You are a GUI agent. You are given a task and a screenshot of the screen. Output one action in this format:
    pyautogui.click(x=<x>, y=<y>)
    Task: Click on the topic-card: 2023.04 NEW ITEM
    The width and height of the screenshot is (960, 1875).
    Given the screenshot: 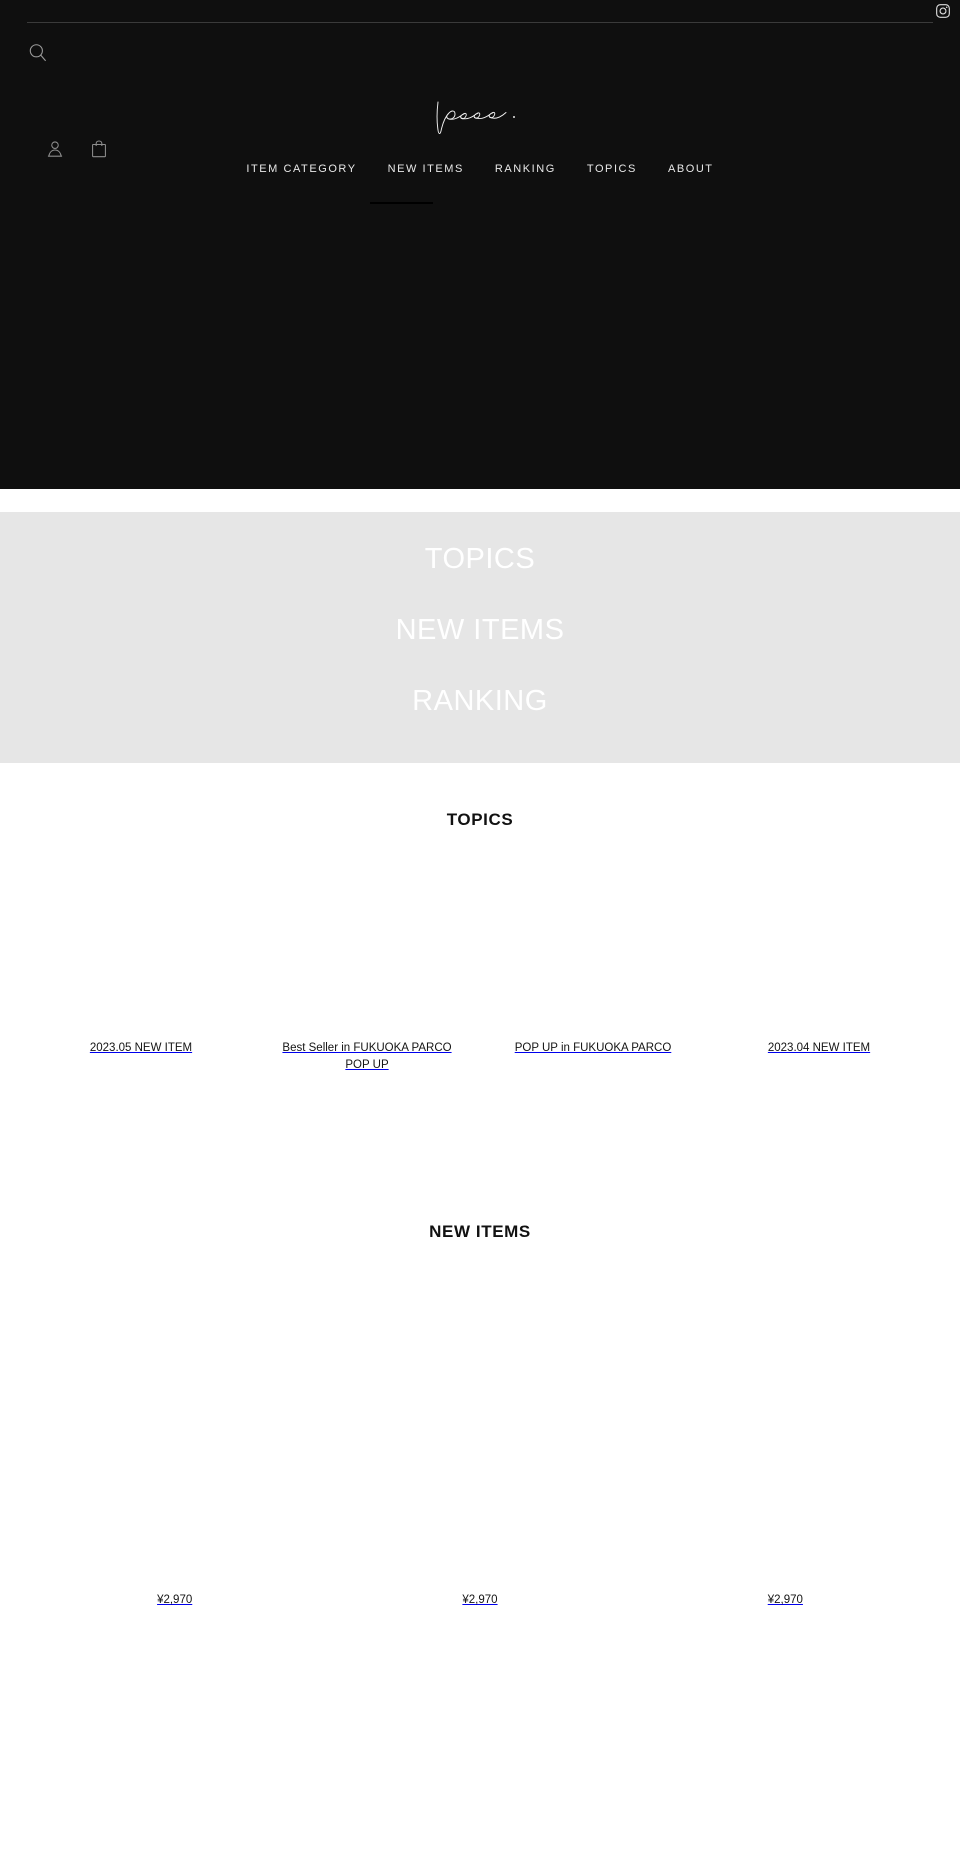 What is the action you would take?
    pyautogui.click(x=819, y=969)
    